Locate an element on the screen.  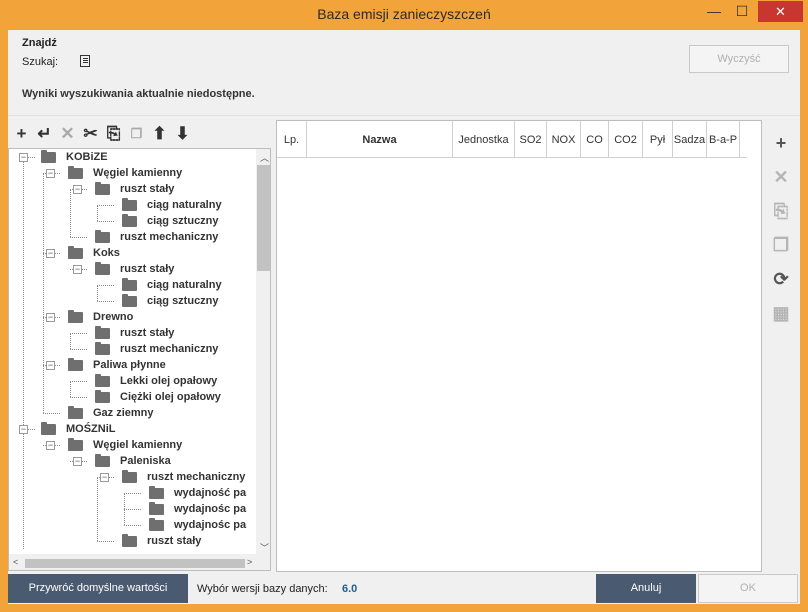
scroll-down-icon: ﹀ is located at coordinates (264, 547).